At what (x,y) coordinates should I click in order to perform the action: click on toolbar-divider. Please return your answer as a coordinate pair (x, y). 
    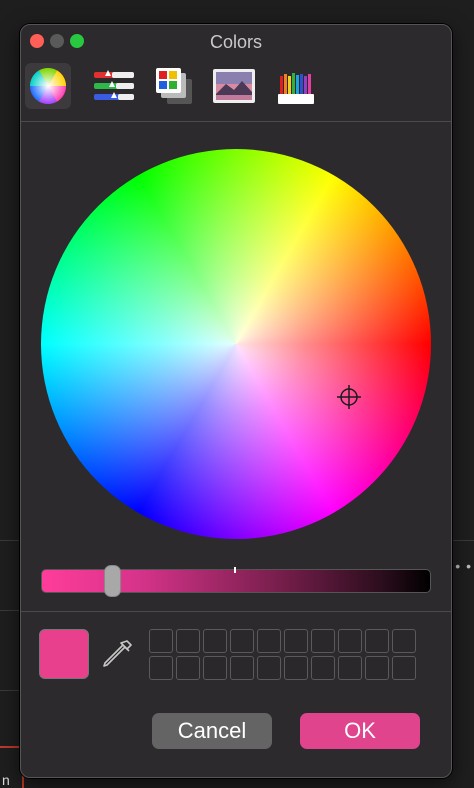
    Looking at the image, I should click on (236, 121).